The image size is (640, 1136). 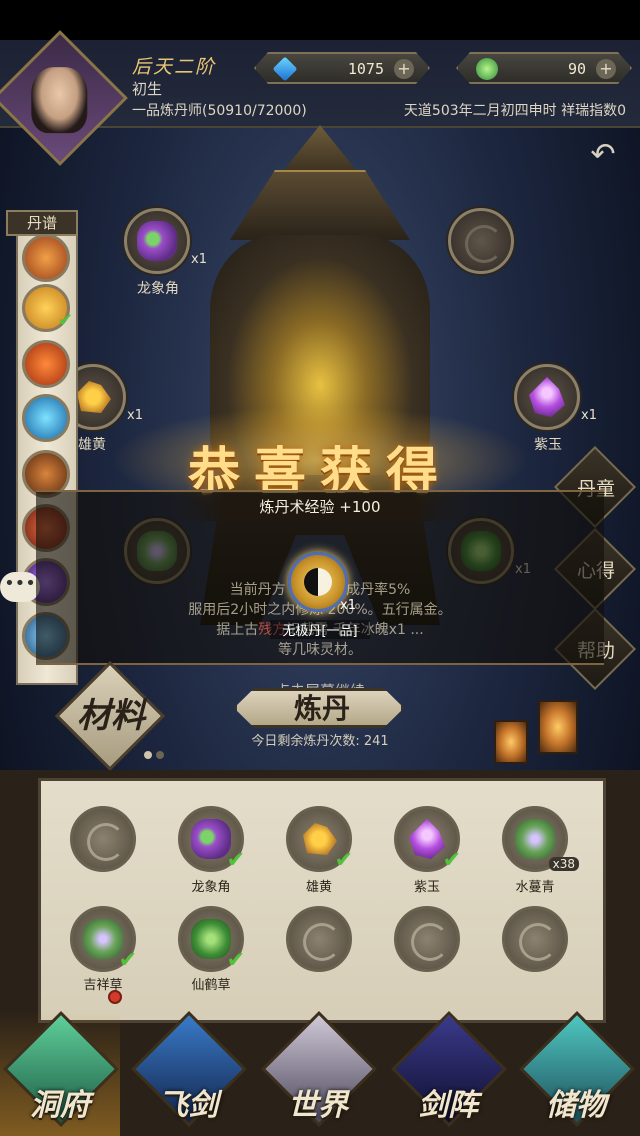 I want to click on alchemist-title: 一品炼丹师(50910/72000), so click(x=219, y=111).